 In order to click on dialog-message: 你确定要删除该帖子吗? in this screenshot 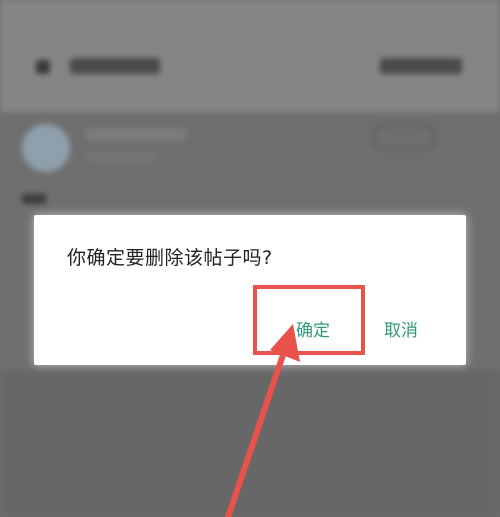, I will do `click(170, 258)`.